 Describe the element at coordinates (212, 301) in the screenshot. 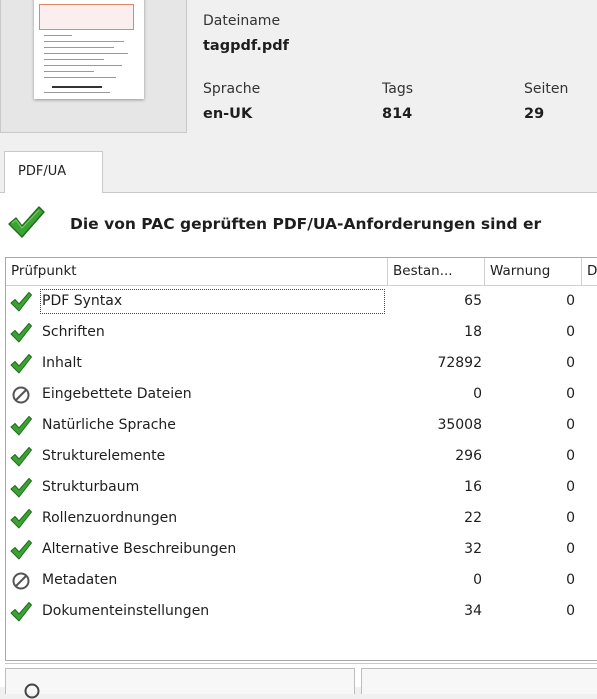

I see `checkpoint-name: PDF Syntax` at that location.